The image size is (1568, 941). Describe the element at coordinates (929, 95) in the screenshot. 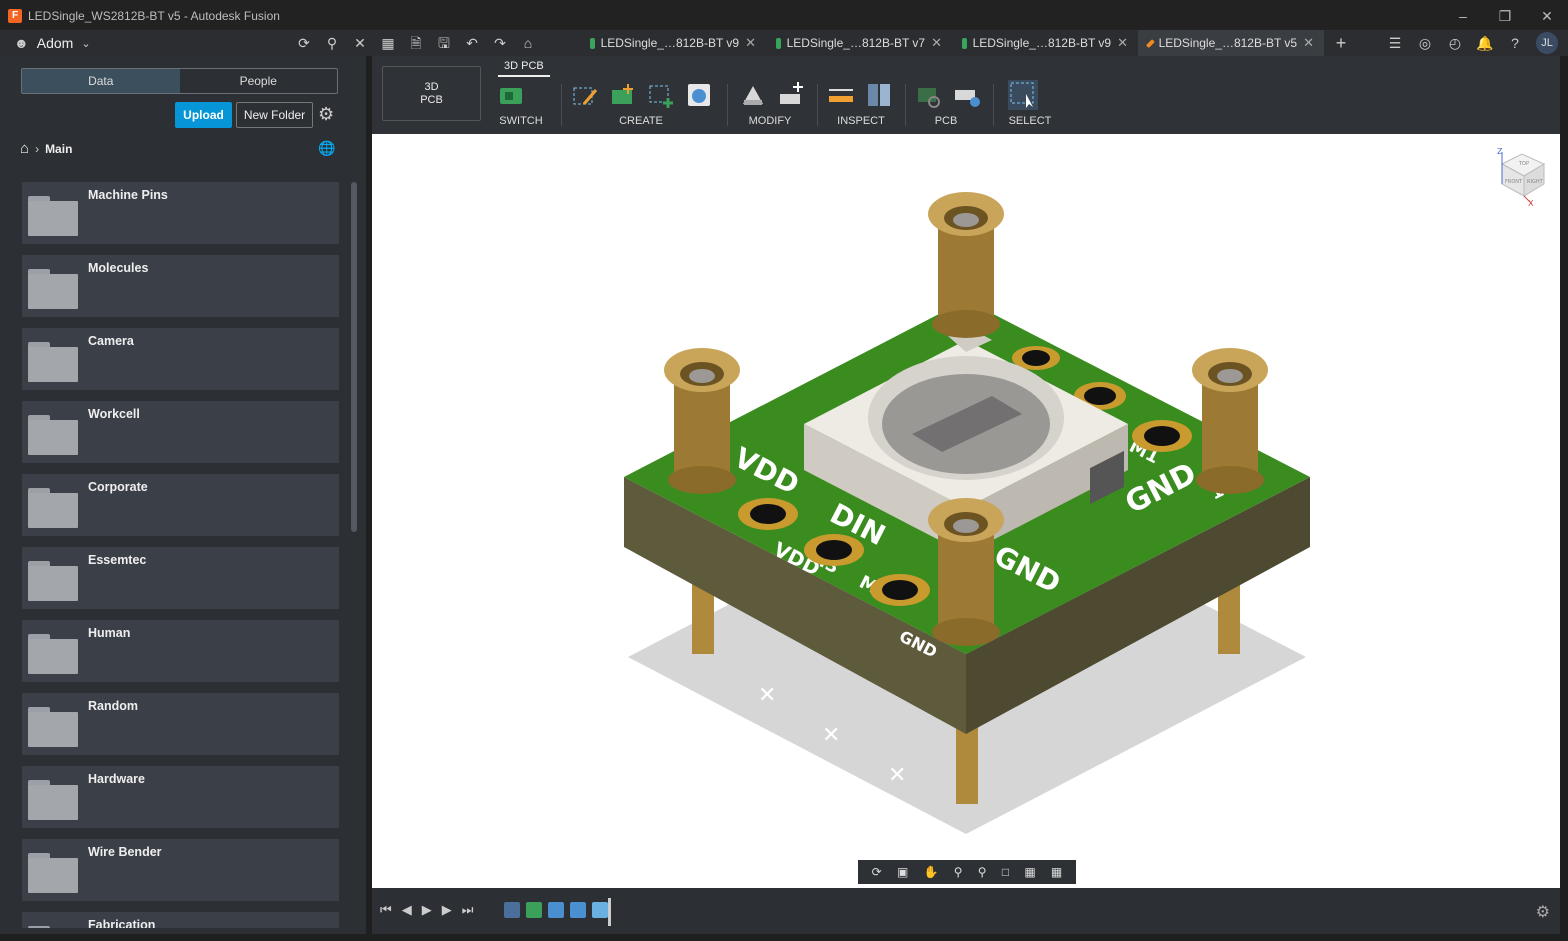

I see `pcb-link-icon` at that location.